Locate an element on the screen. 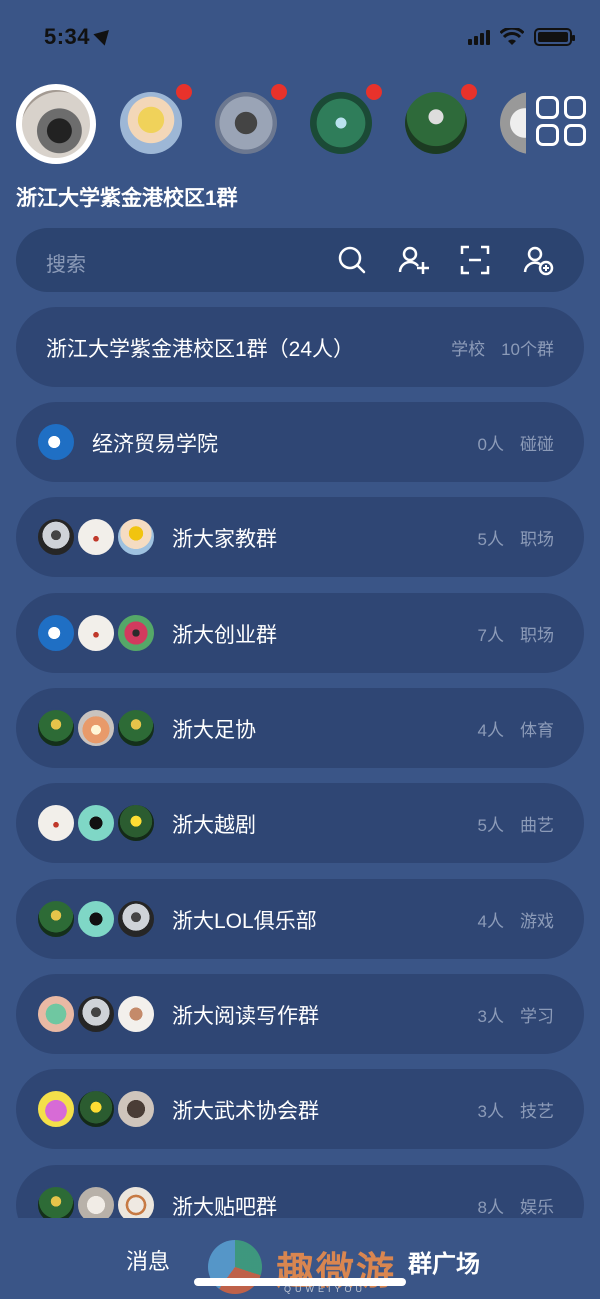 Image resolution: width=600 pixels, height=1299 pixels. group-members: 7人 is located at coordinates (490, 635).